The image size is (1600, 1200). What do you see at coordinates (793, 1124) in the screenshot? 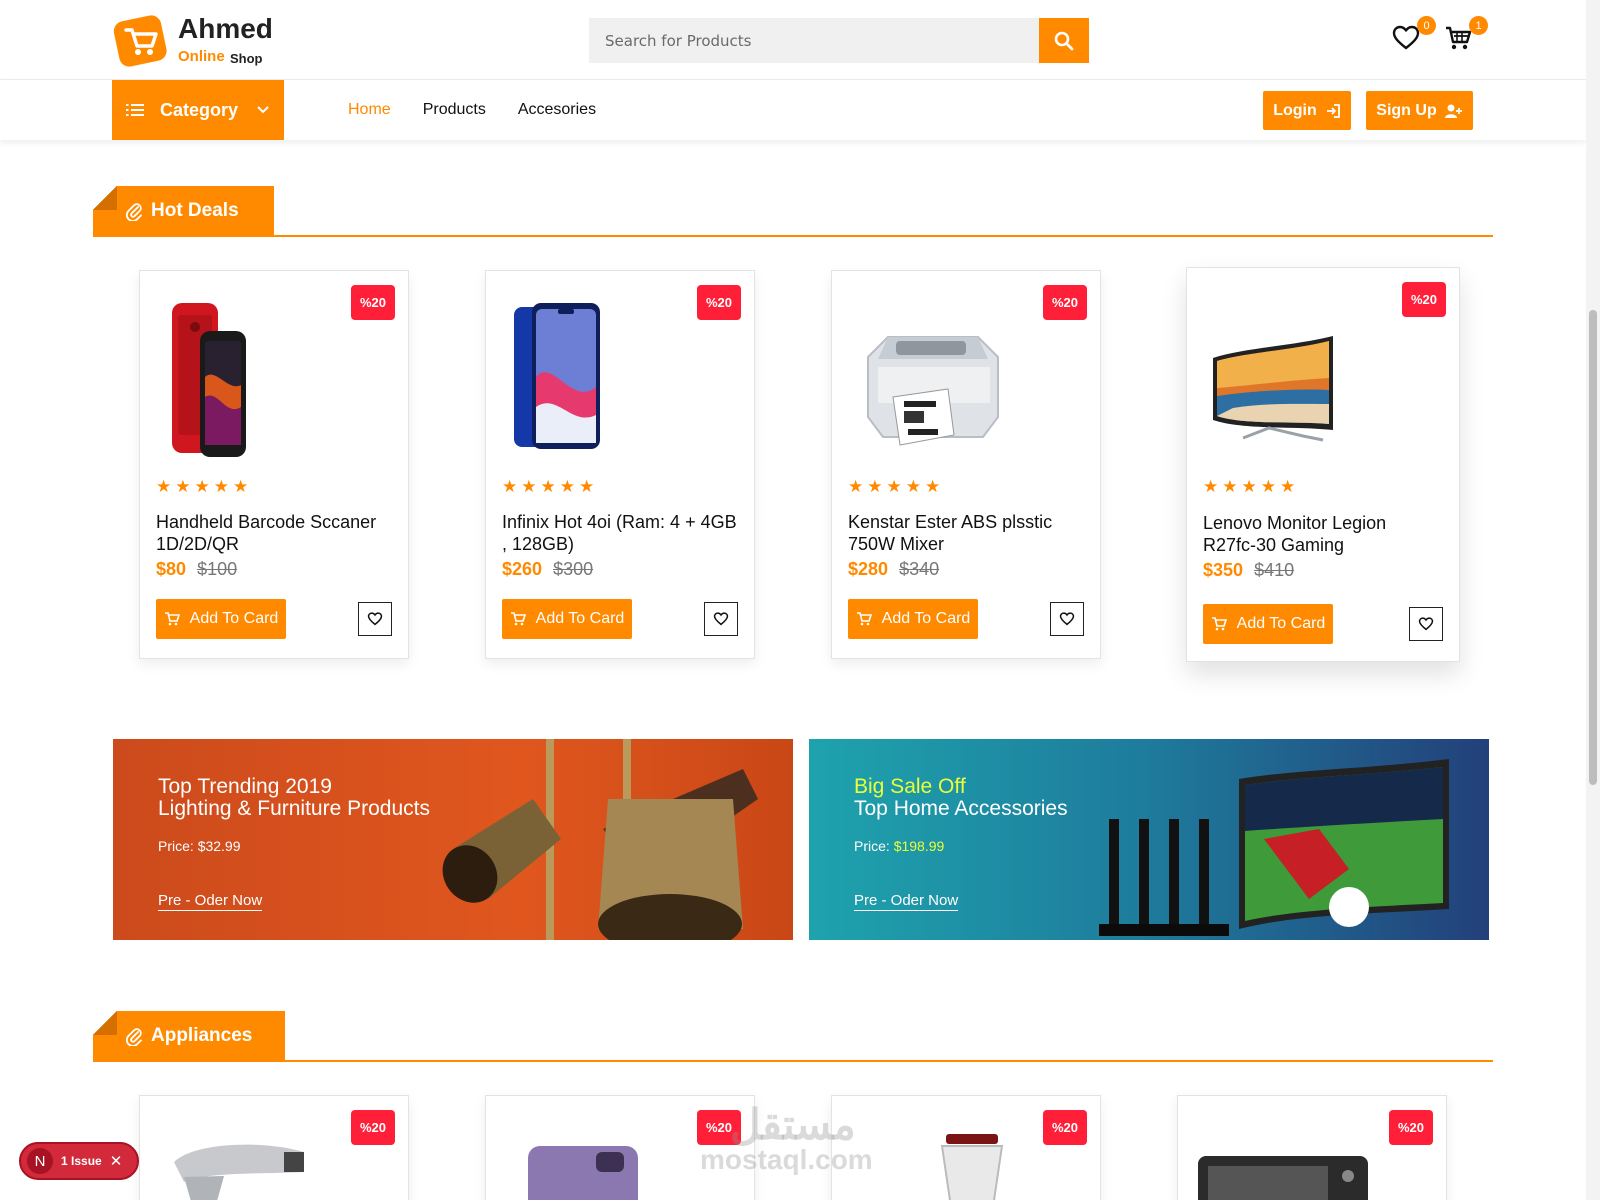
I see `watermark-arabic: مستقل` at bounding box center [793, 1124].